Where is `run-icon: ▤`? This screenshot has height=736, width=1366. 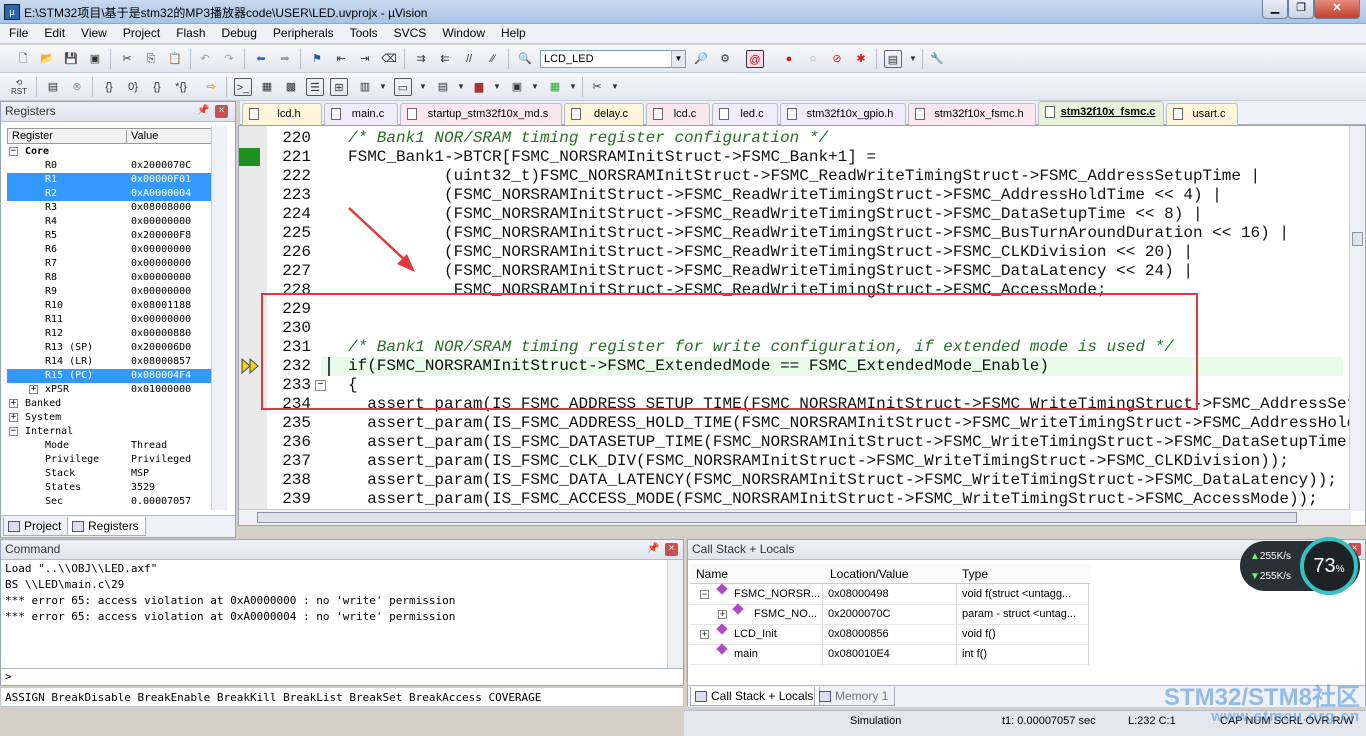 run-icon: ▤ is located at coordinates (53, 87).